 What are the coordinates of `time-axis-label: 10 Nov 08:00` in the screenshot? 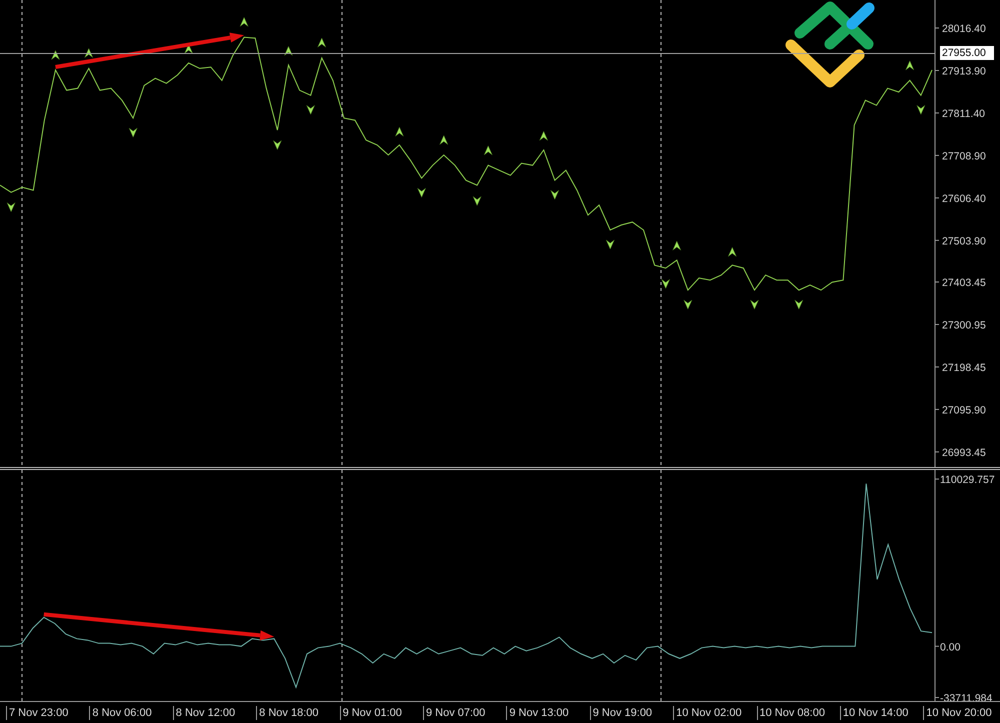 It's located at (798, 713).